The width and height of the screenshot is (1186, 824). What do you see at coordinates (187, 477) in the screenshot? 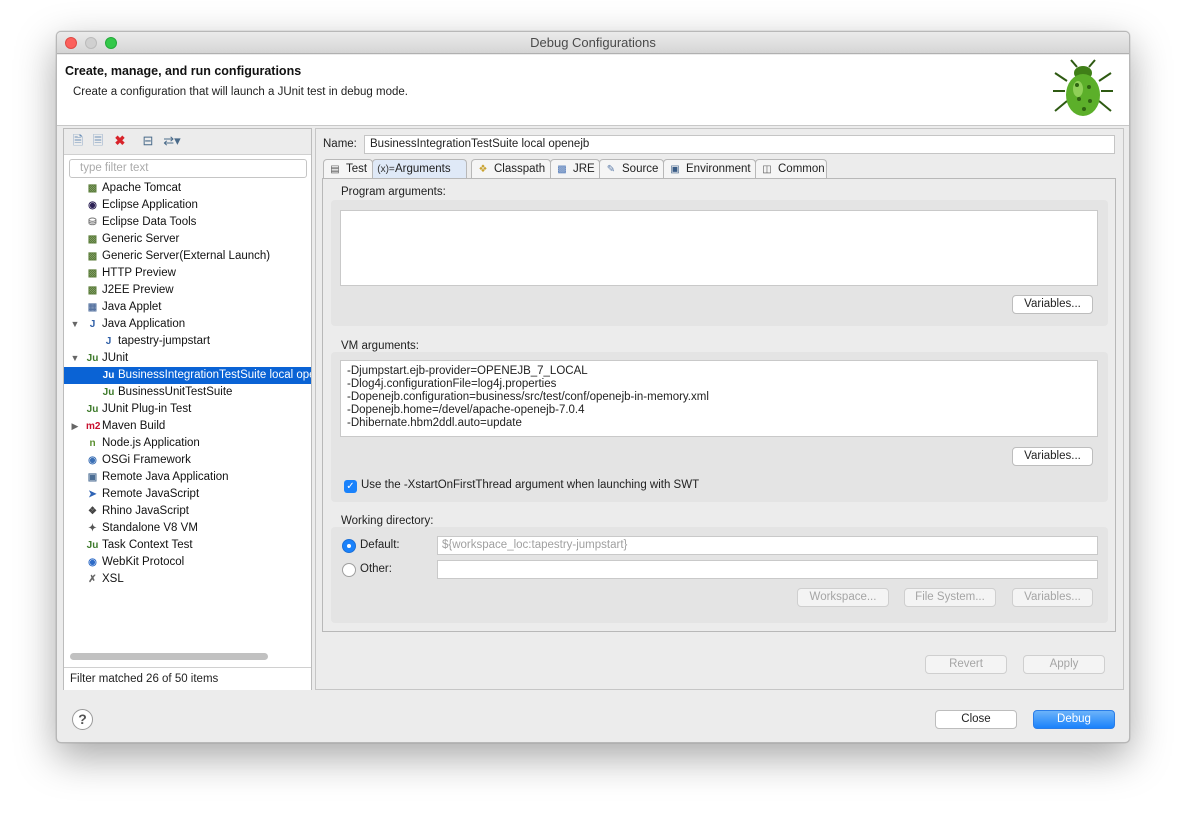
I see `tree-item: ▣ Remote Java Application` at bounding box center [187, 477].